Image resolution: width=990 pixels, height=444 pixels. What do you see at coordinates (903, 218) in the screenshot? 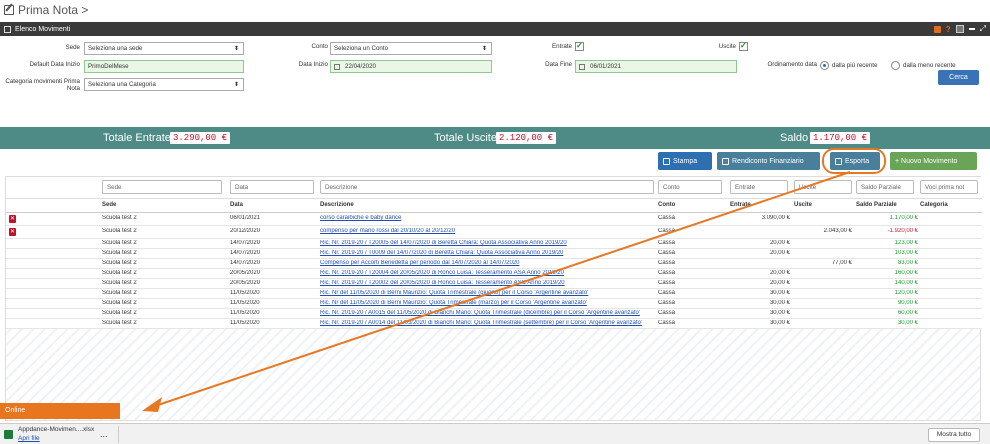
I see `cell-saldo: 1.170,00 €` at bounding box center [903, 218].